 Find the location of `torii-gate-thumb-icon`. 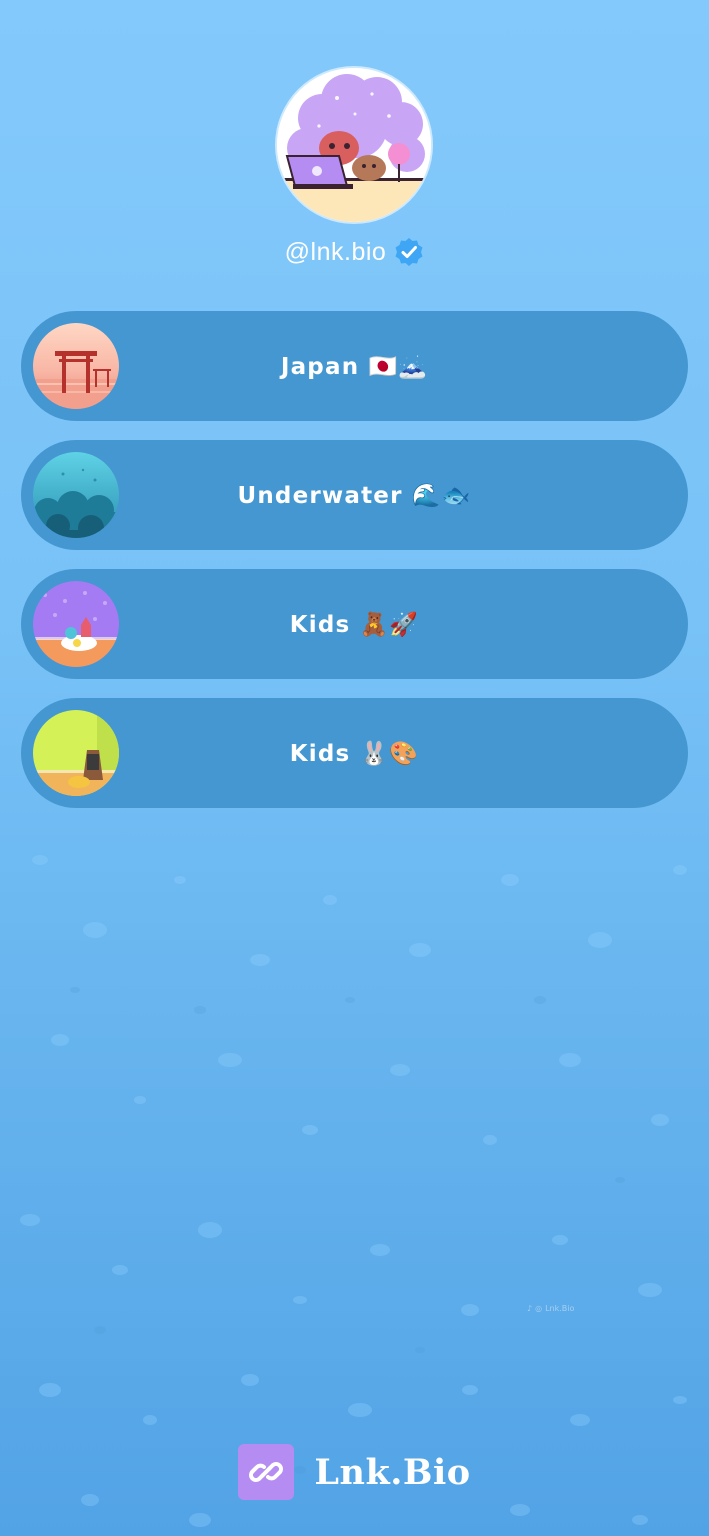

torii-gate-thumb-icon is located at coordinates (76, 366).